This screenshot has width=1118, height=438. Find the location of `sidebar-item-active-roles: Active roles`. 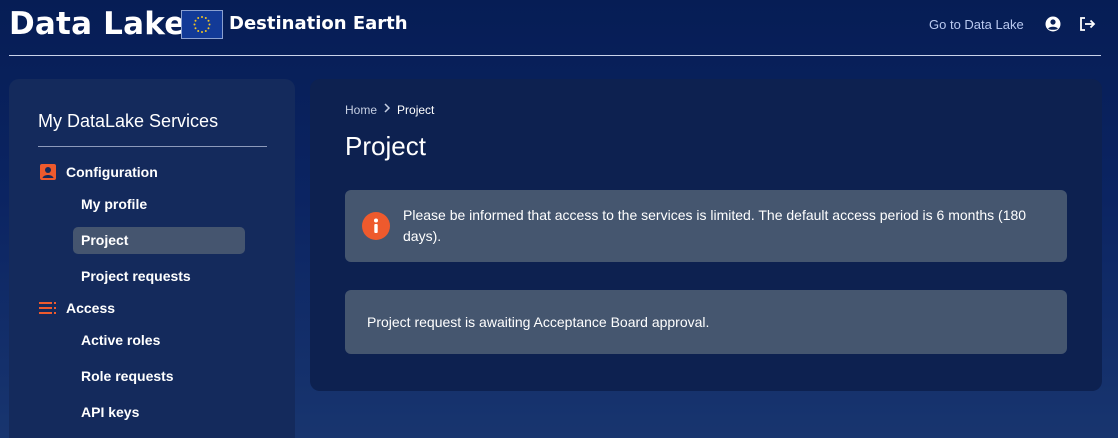

sidebar-item-active-roles: Active roles is located at coordinates (120, 340).